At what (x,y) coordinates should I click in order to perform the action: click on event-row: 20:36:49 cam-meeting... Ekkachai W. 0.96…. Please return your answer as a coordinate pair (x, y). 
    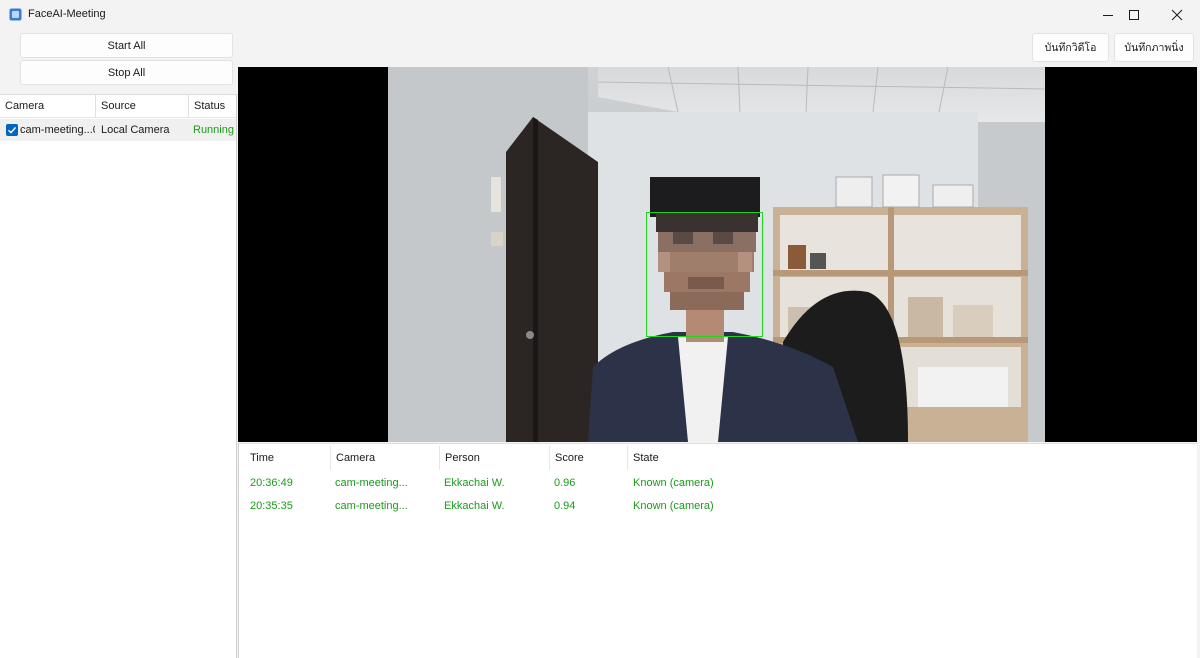
    Looking at the image, I should click on (718, 483).